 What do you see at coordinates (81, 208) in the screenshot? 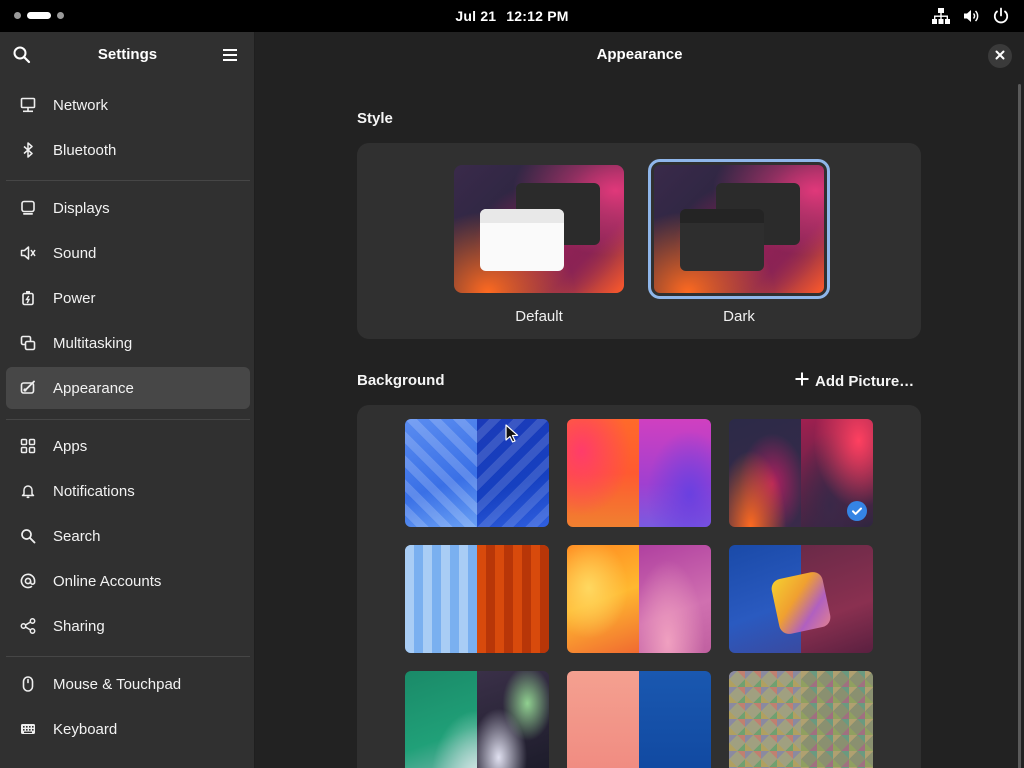
I see `sidebar-item-label: Displays` at bounding box center [81, 208].